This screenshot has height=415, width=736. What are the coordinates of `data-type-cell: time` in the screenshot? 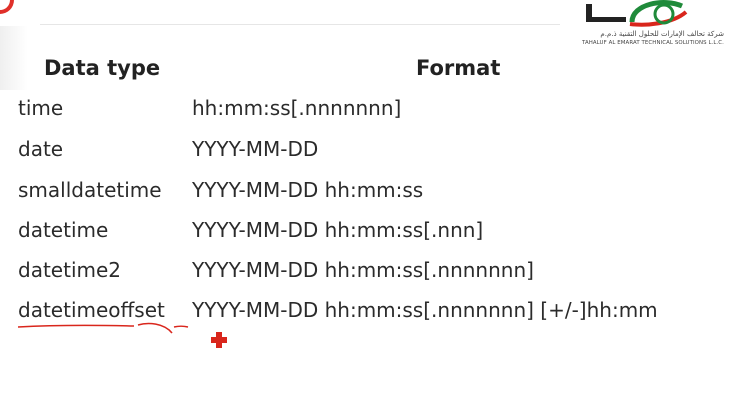 It's located at (41, 108).